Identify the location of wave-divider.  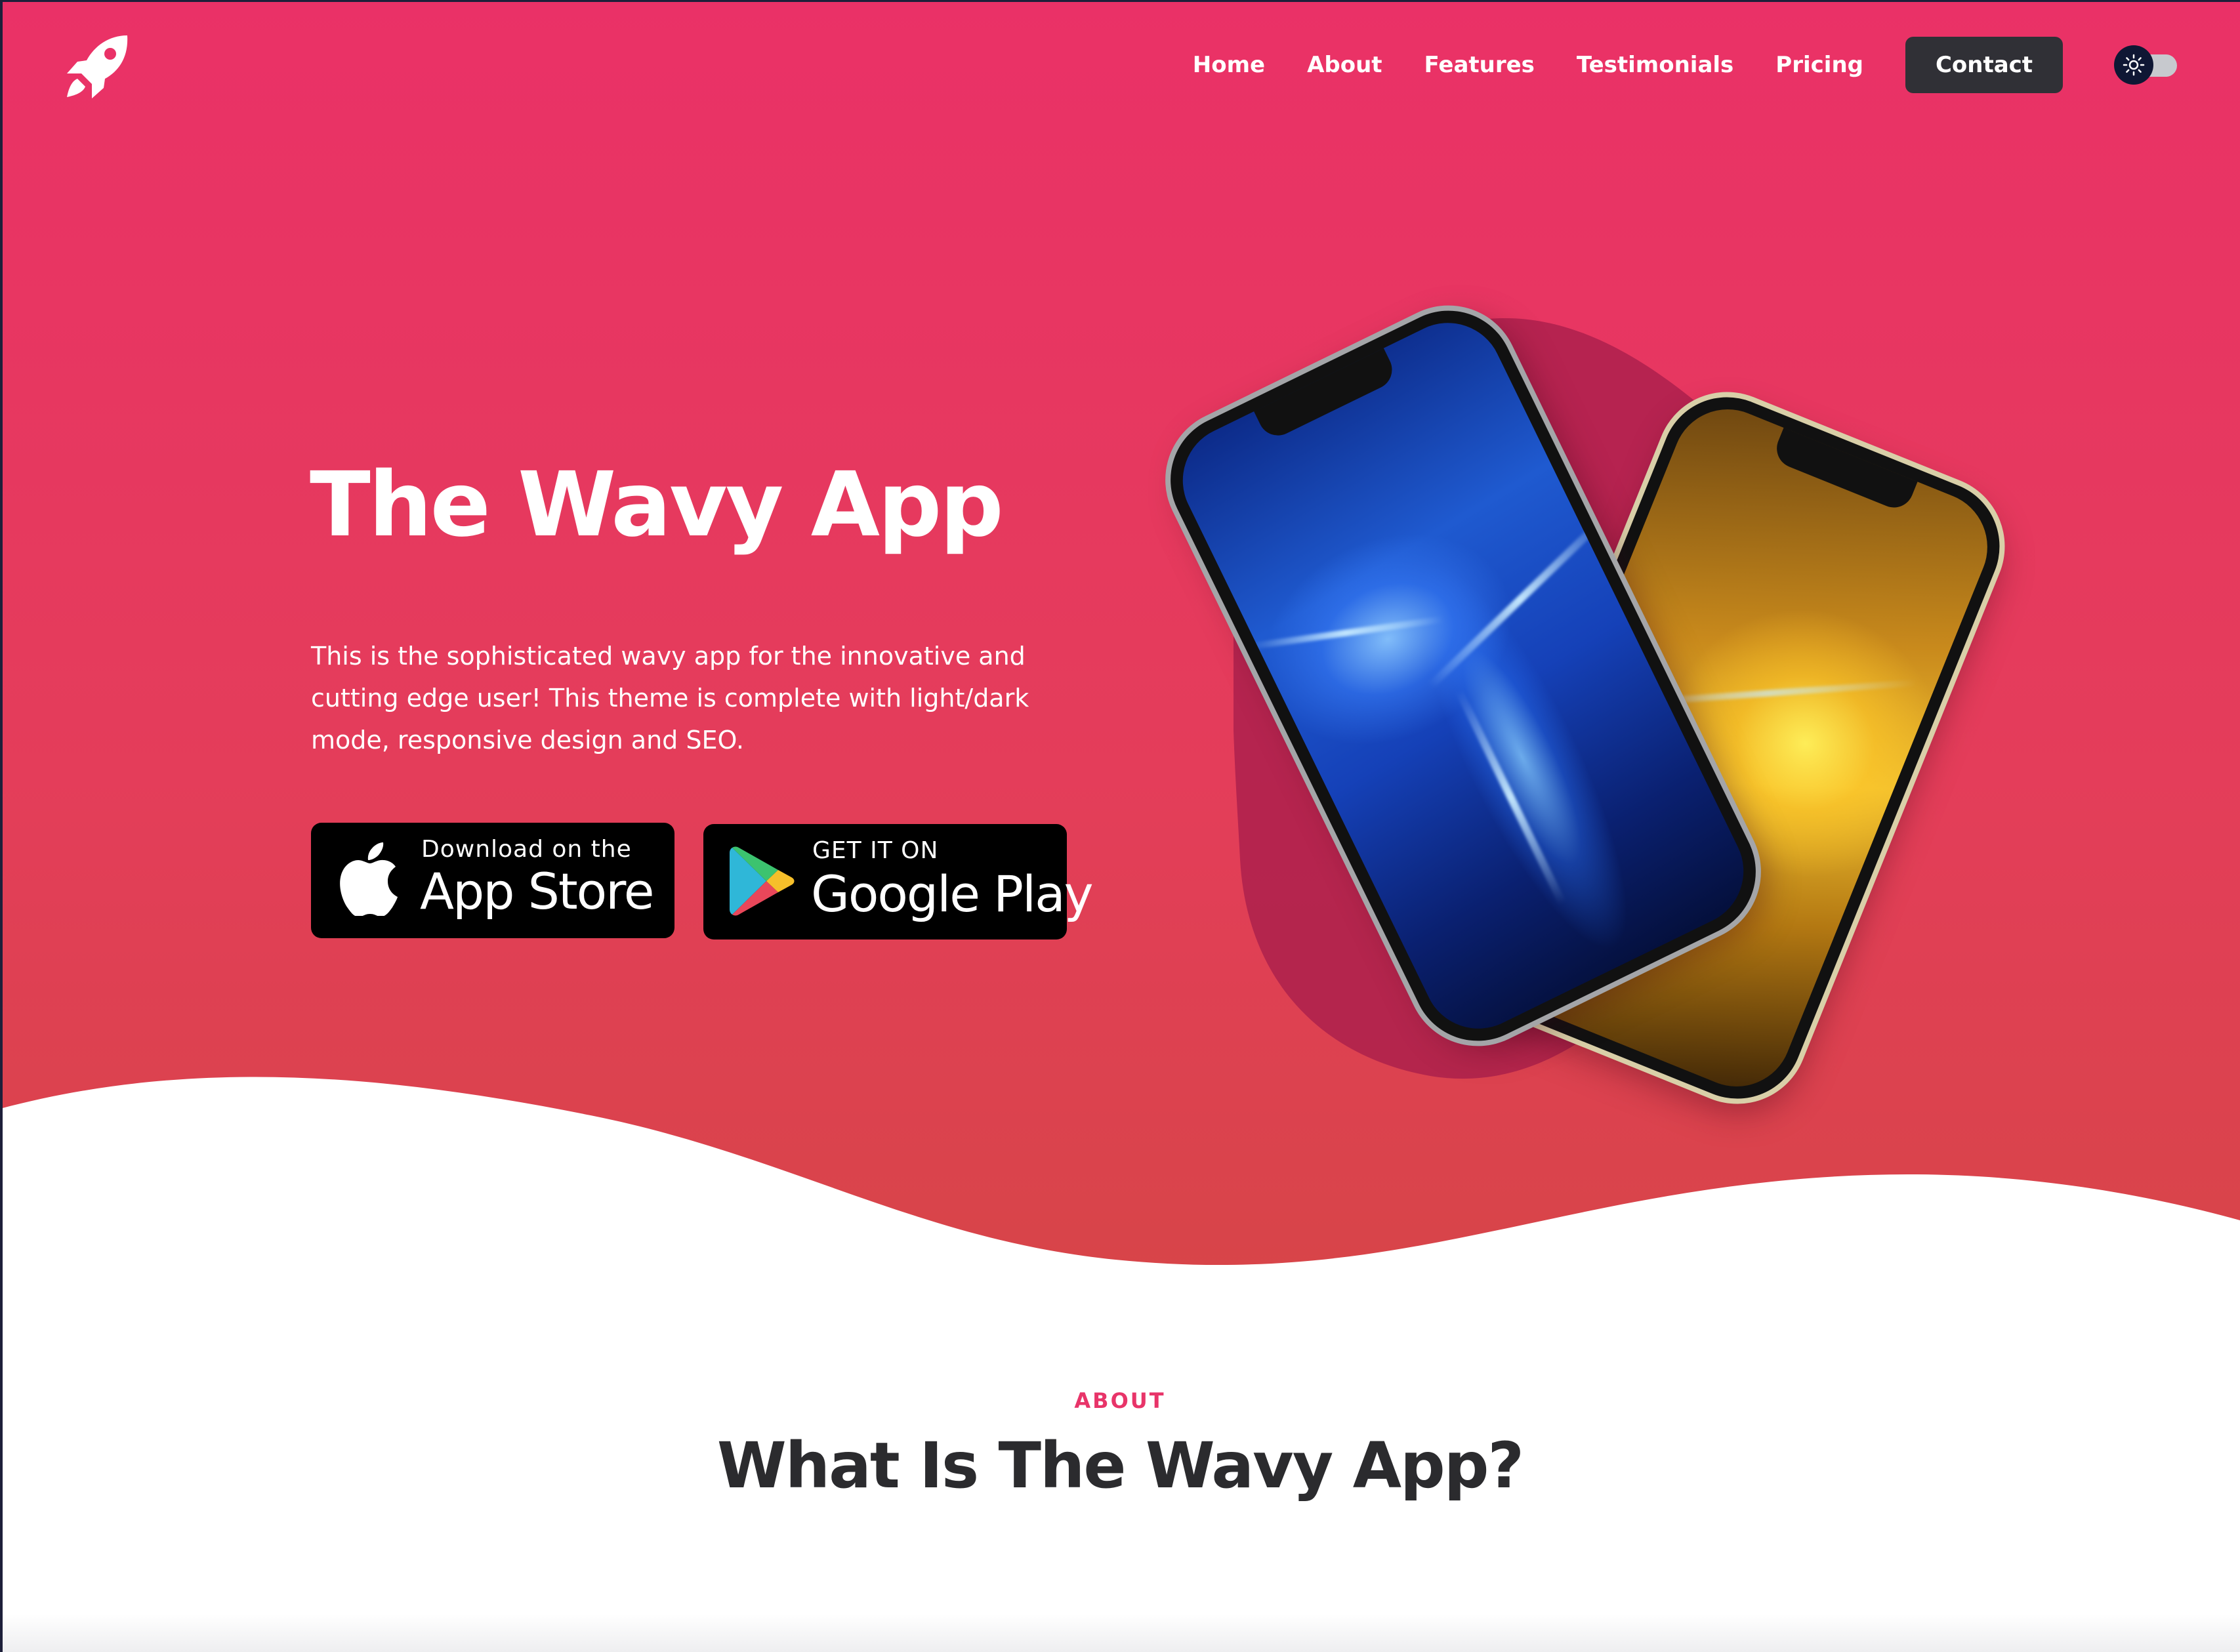
(1120, 1181).